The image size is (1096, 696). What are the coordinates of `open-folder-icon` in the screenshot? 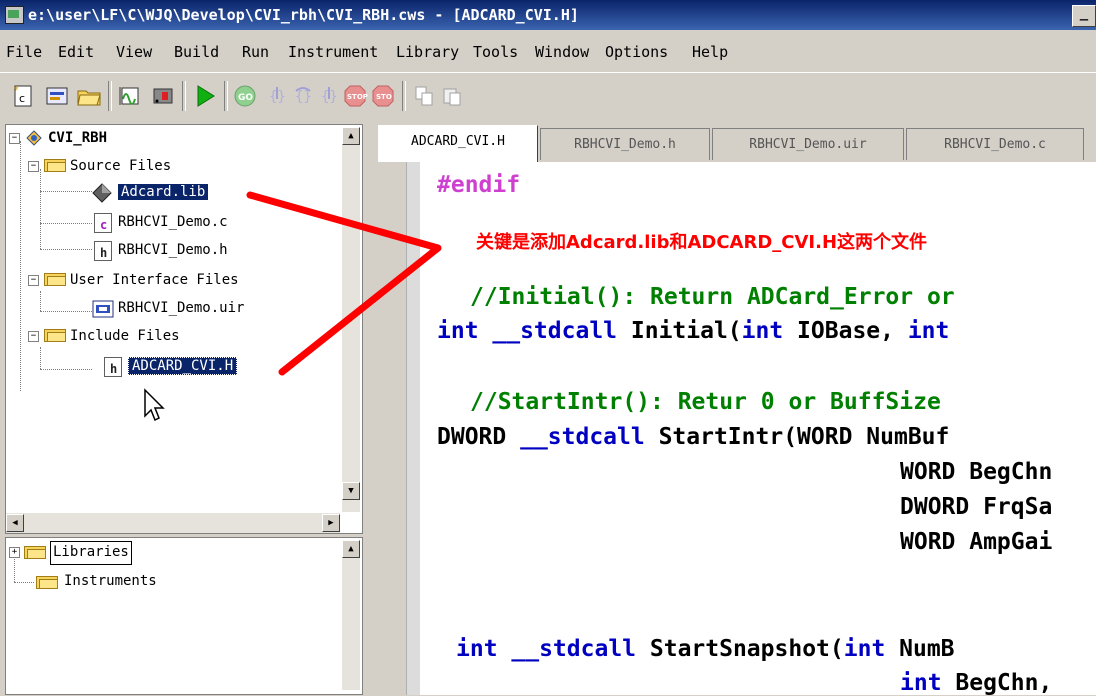 It's located at (89, 96).